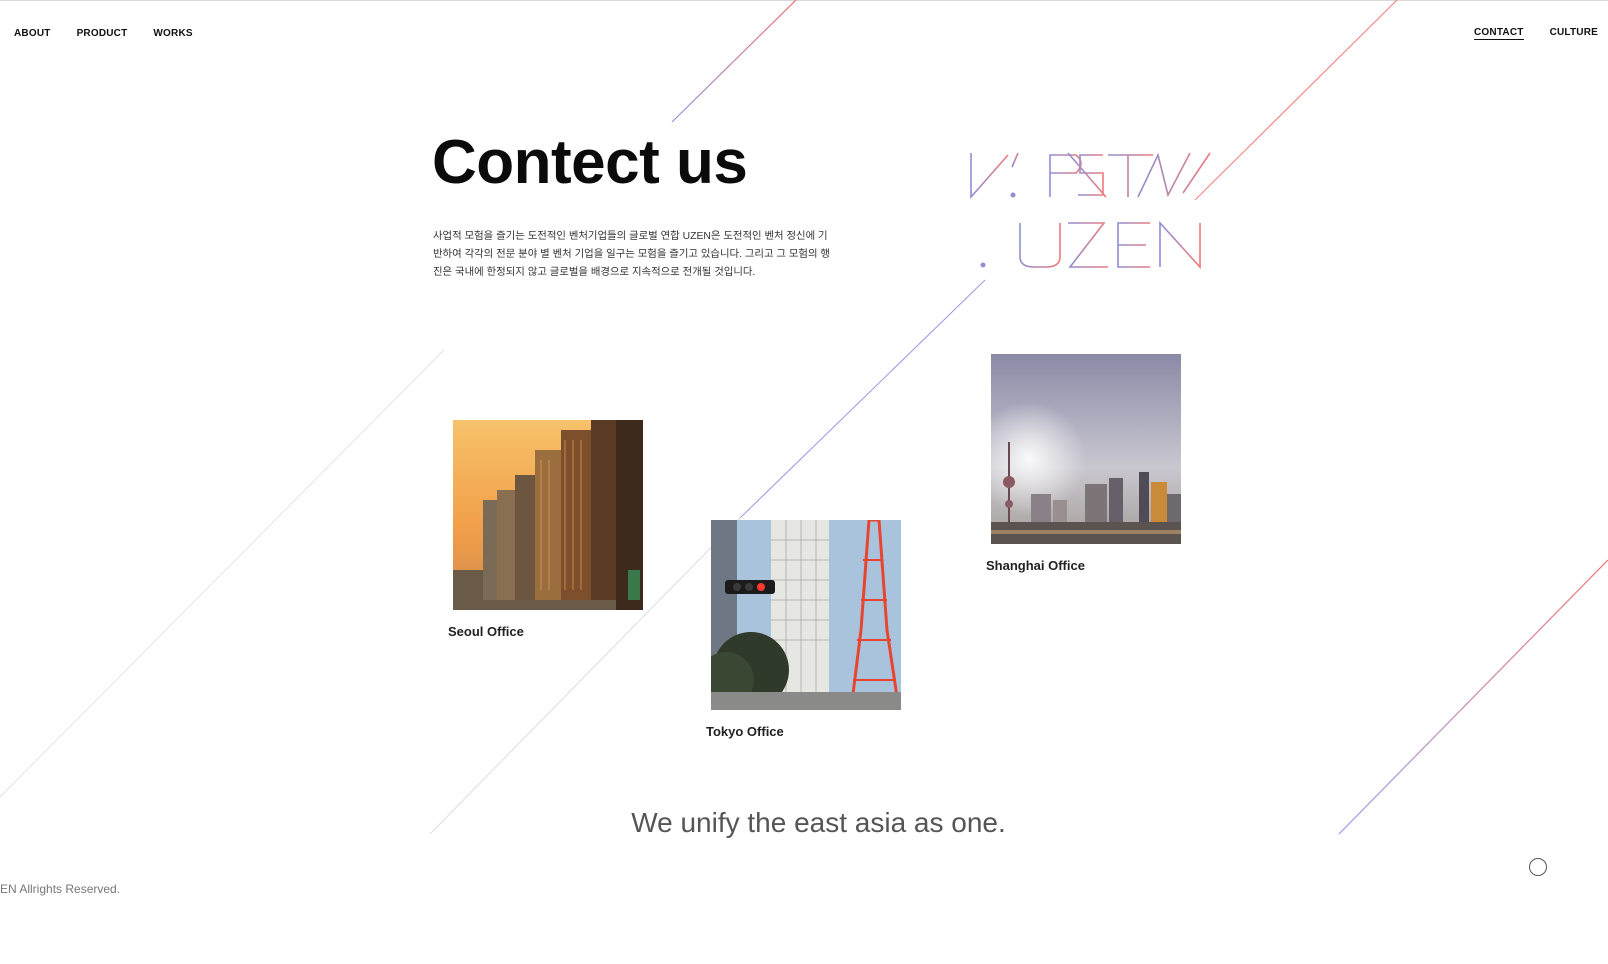 The width and height of the screenshot is (1608, 964). Describe the element at coordinates (60, 889) in the screenshot. I see `footer-copyright: EN Allrights Reserved.` at that location.